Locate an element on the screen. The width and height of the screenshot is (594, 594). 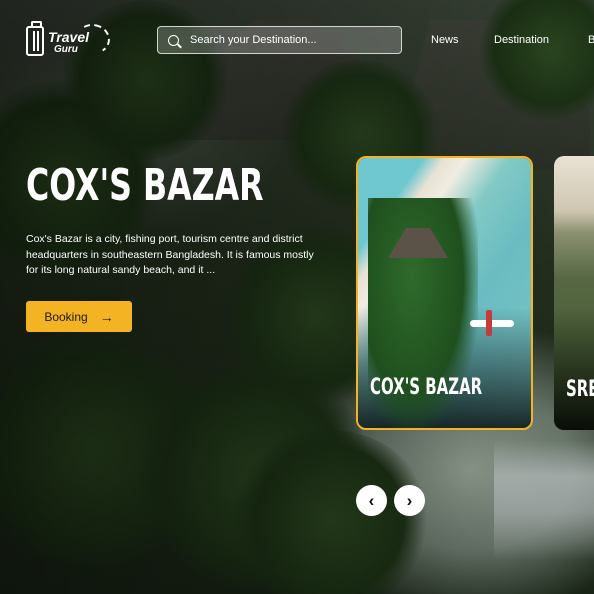
luggage-icon is located at coordinates (35, 38).